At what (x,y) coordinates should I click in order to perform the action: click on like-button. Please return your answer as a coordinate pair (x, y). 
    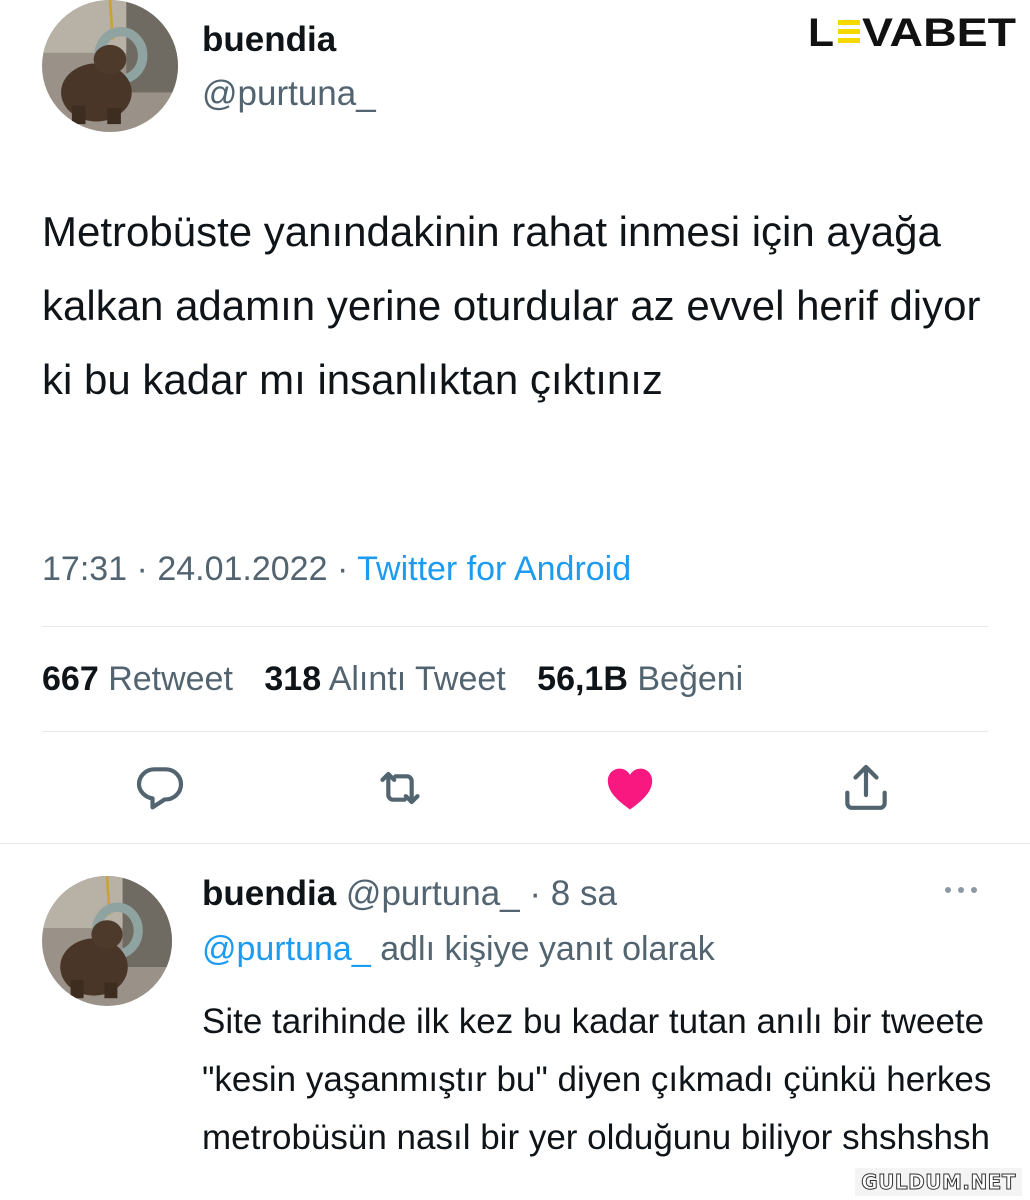
    Looking at the image, I should click on (630, 788).